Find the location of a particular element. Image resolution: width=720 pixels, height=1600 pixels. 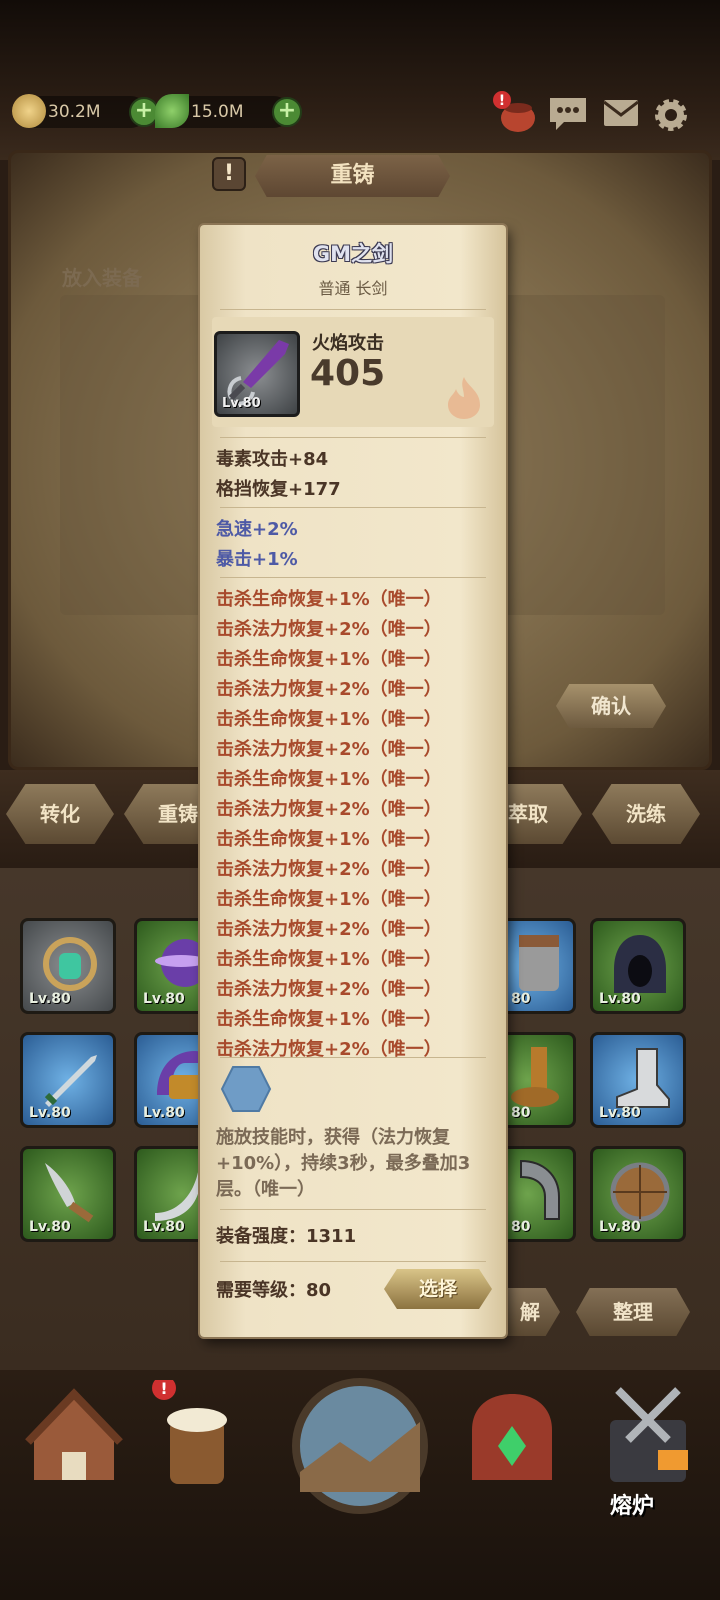

base-stat: 格挡恢复+177 is located at coordinates (278, 489).